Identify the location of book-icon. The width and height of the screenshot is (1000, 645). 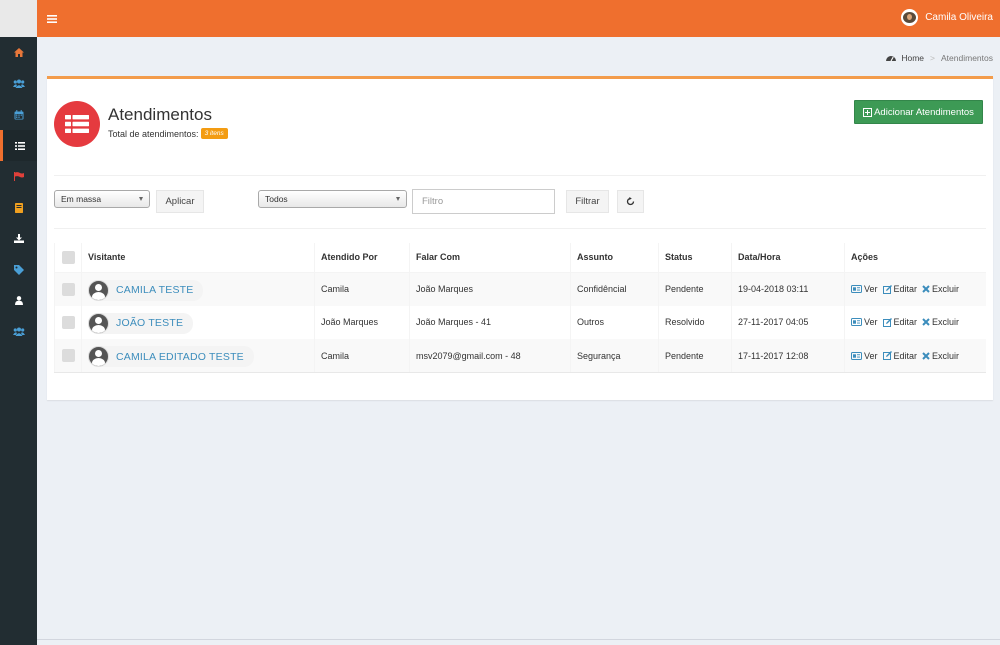
(18, 207).